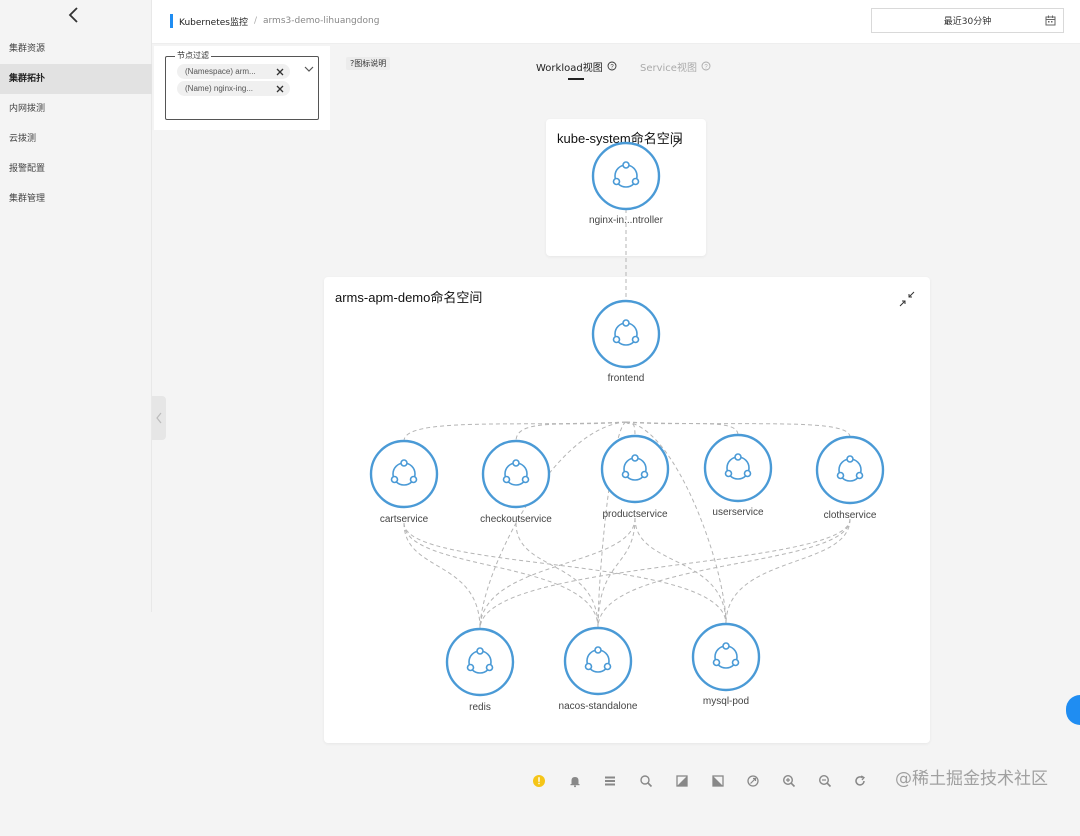 The width and height of the screenshot is (1080, 836). I want to click on floating-panel-button, so click(1073, 710).